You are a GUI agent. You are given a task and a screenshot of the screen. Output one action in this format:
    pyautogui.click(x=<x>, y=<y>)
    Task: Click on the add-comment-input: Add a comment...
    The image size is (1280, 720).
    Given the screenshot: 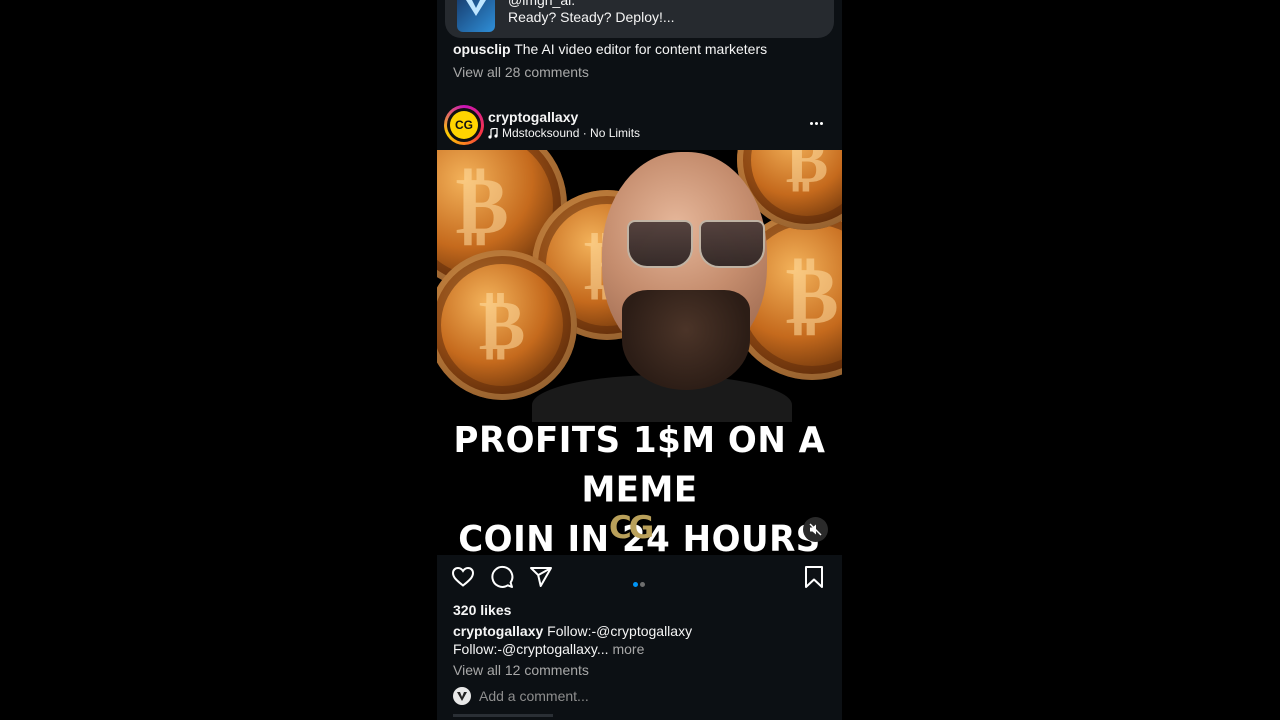 What is the action you would take?
    pyautogui.click(x=534, y=696)
    